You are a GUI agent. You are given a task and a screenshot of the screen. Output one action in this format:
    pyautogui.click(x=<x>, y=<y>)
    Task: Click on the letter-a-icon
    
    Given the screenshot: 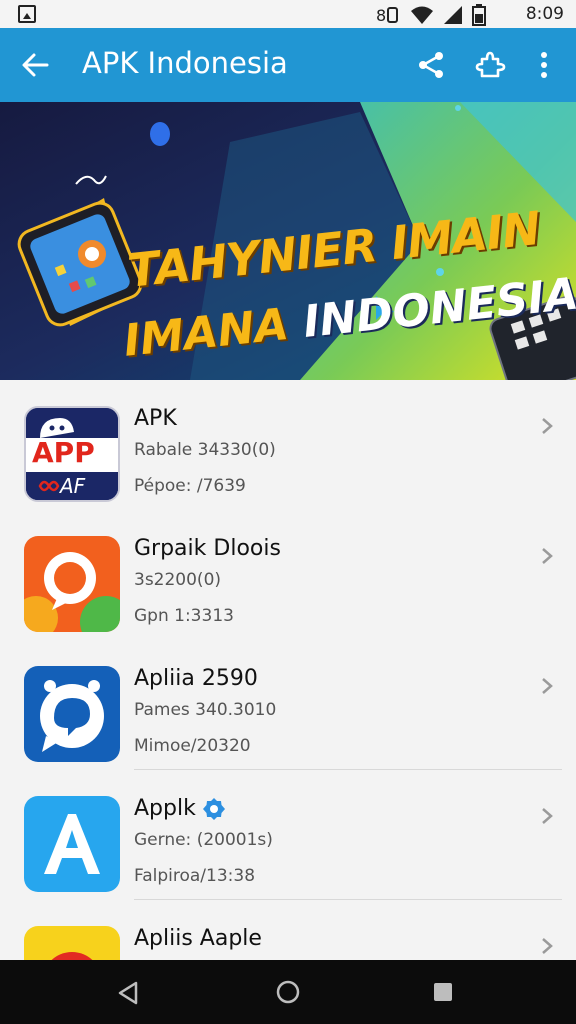 What is the action you would take?
    pyautogui.click(x=72, y=844)
    